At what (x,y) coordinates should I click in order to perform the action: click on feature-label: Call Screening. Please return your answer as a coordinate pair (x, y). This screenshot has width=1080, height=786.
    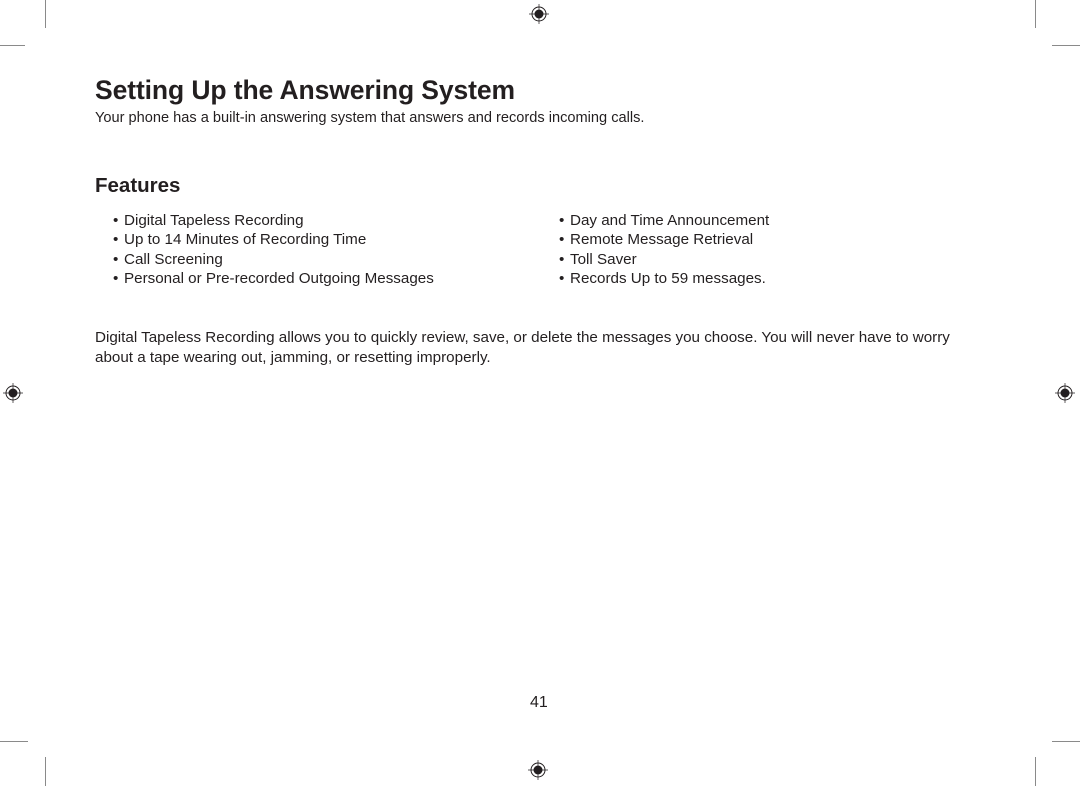
    Looking at the image, I should click on (173, 259).